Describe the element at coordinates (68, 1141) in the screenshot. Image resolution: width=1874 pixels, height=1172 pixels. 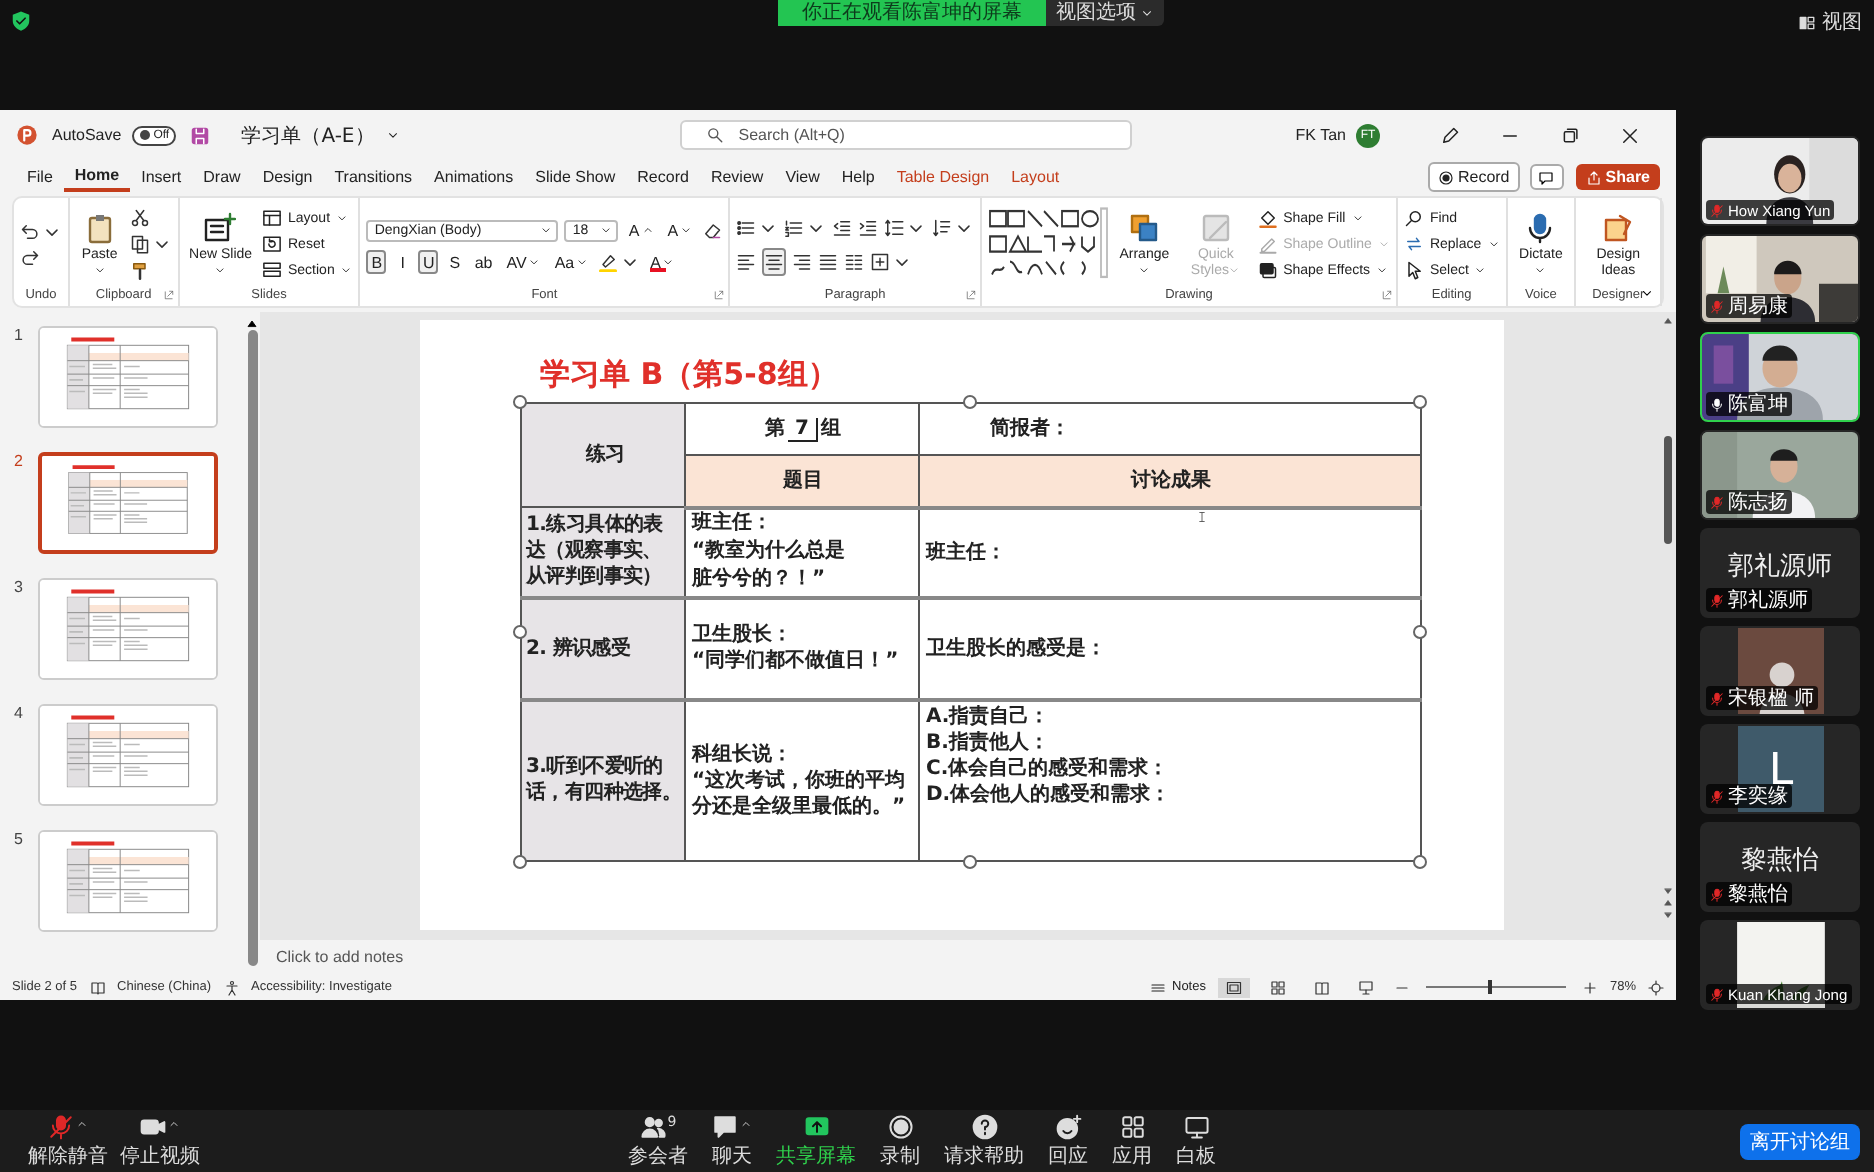
I see `toolbar-button: 解除静音` at that location.